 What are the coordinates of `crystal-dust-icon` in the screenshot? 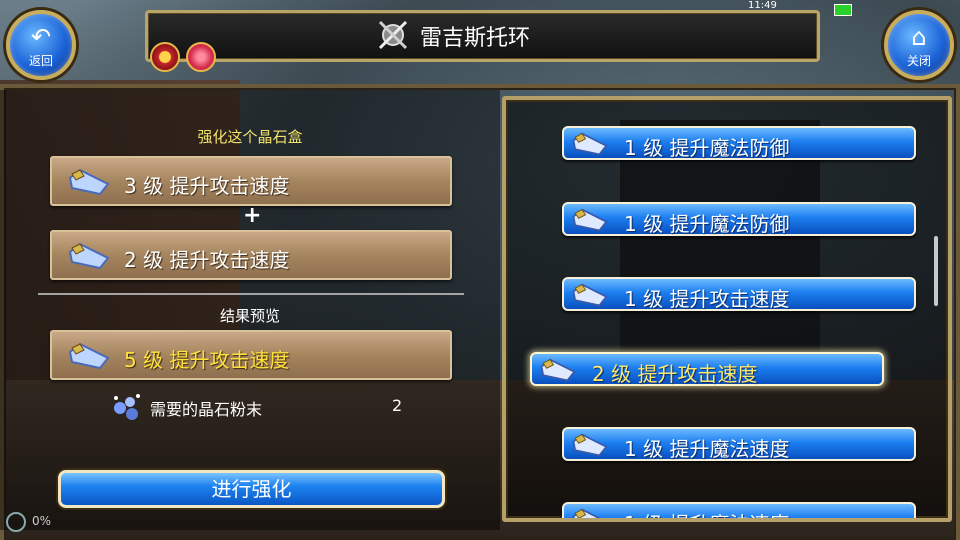 It's located at (127, 407).